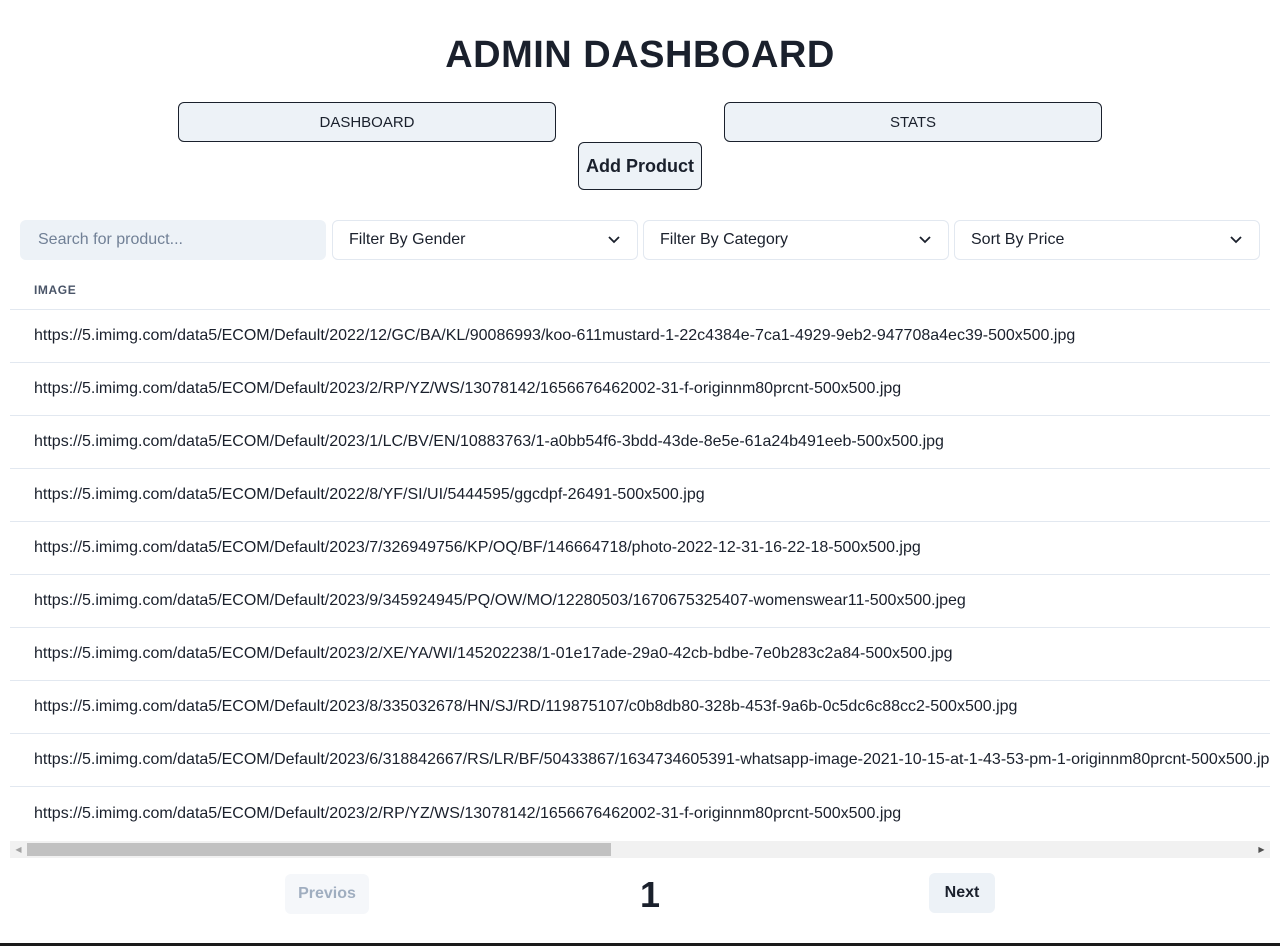 The width and height of the screenshot is (1280, 946). Describe the element at coordinates (407, 239) in the screenshot. I see `gender-filter-label: Filter By Gender` at that location.